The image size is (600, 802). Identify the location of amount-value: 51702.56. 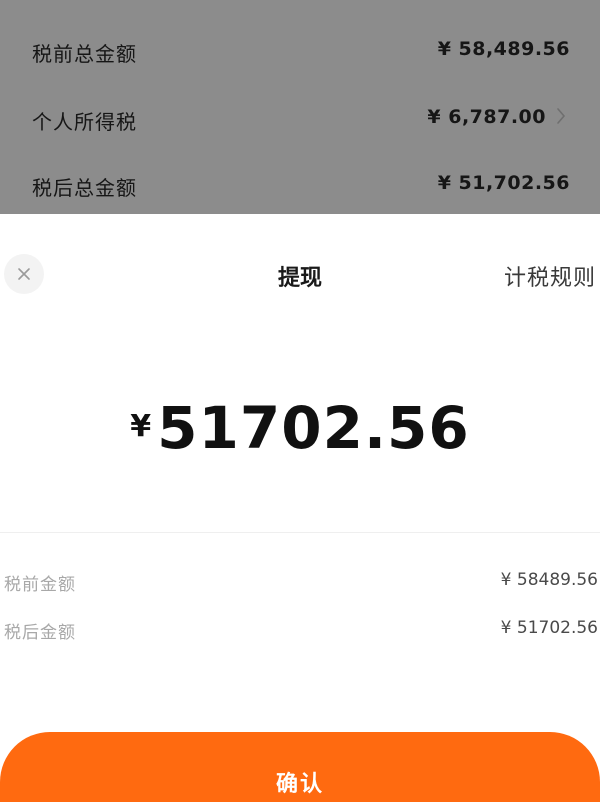
(313, 428).